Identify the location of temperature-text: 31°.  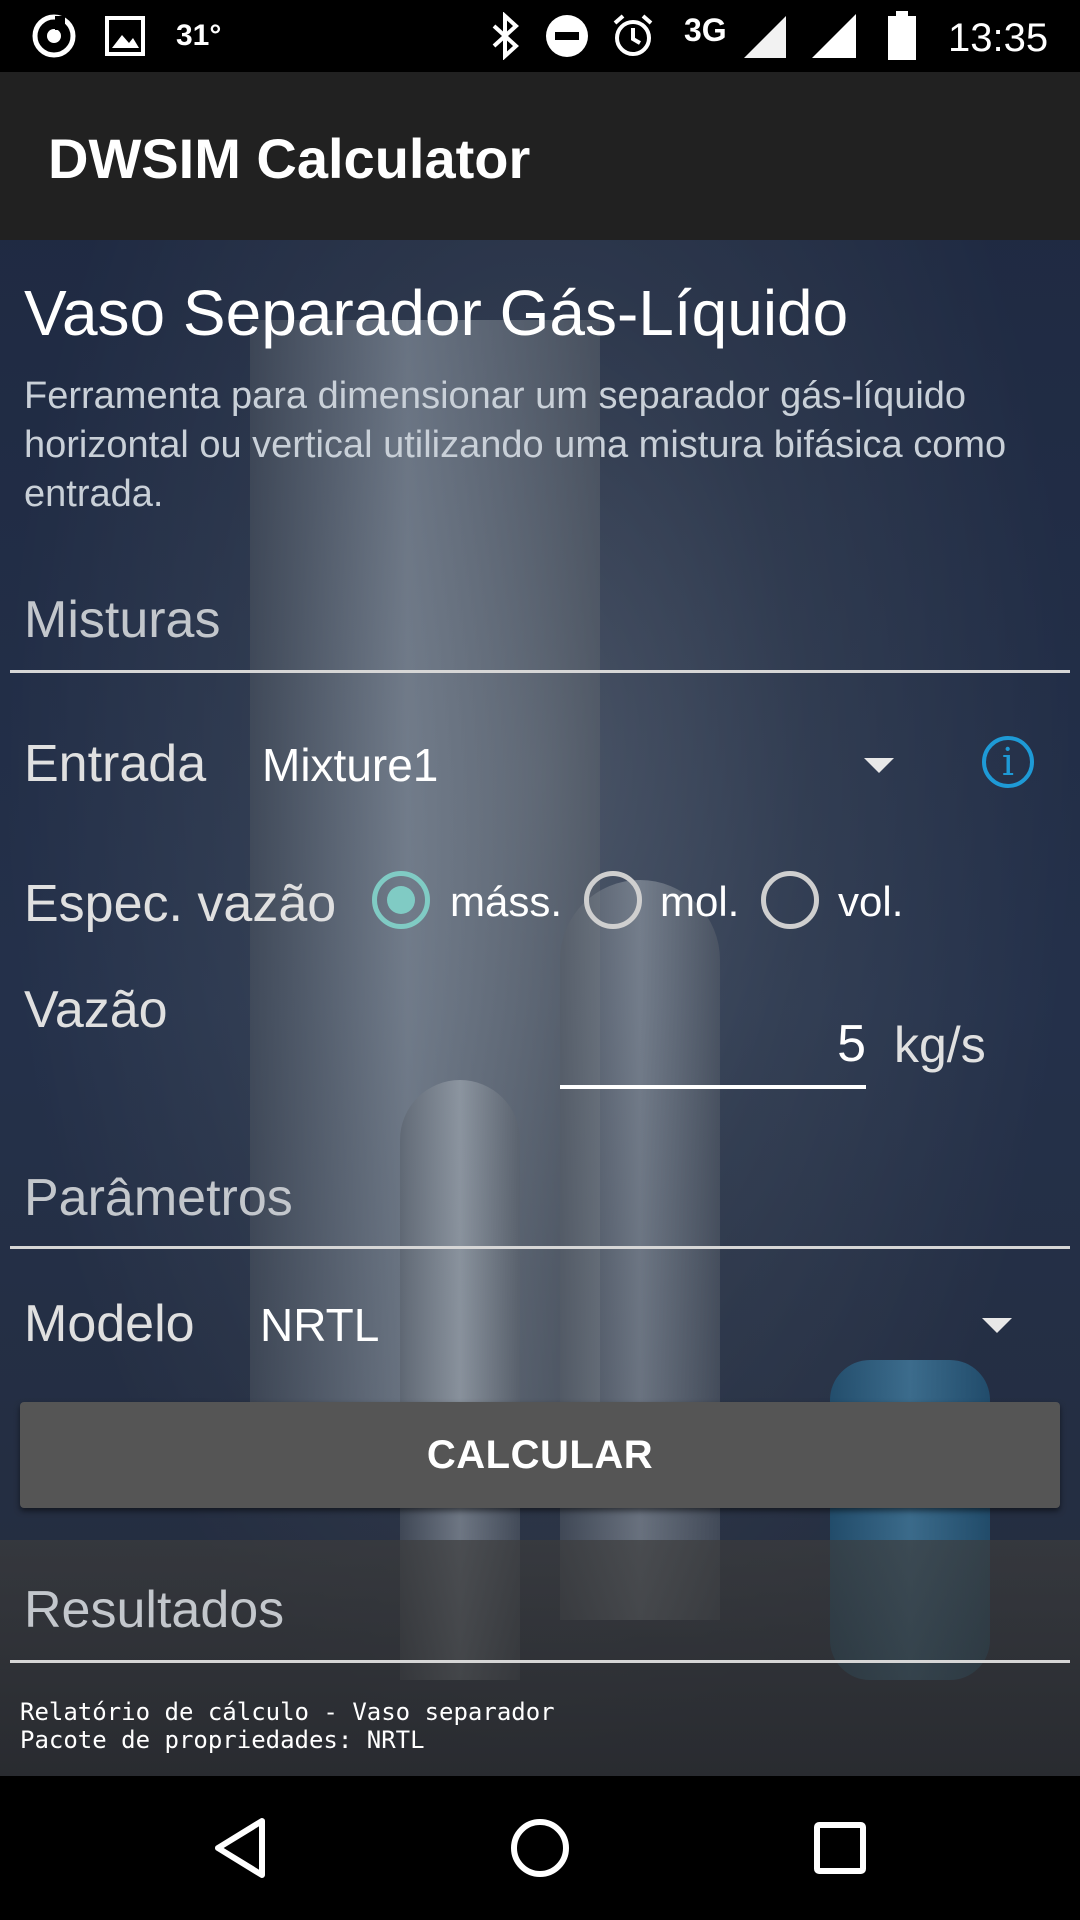
(199, 35).